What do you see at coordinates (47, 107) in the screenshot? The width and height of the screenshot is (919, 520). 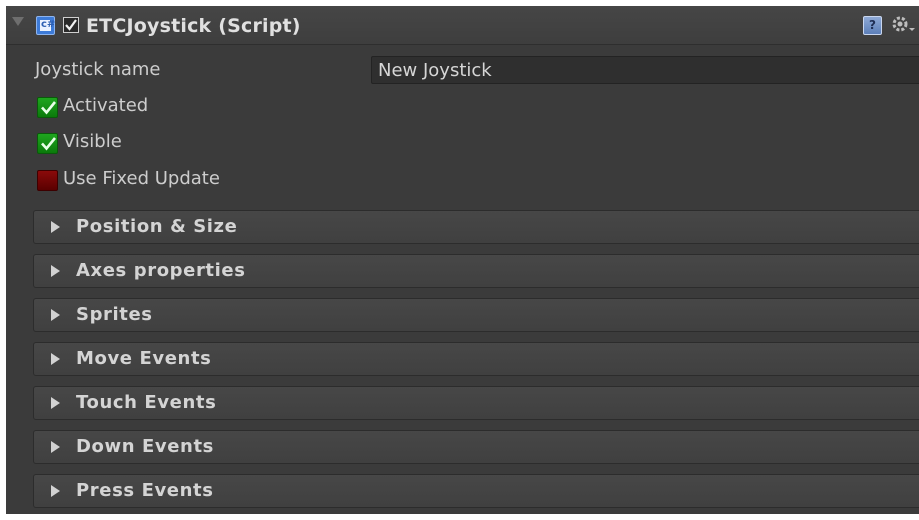 I see `activated-checkbox` at bounding box center [47, 107].